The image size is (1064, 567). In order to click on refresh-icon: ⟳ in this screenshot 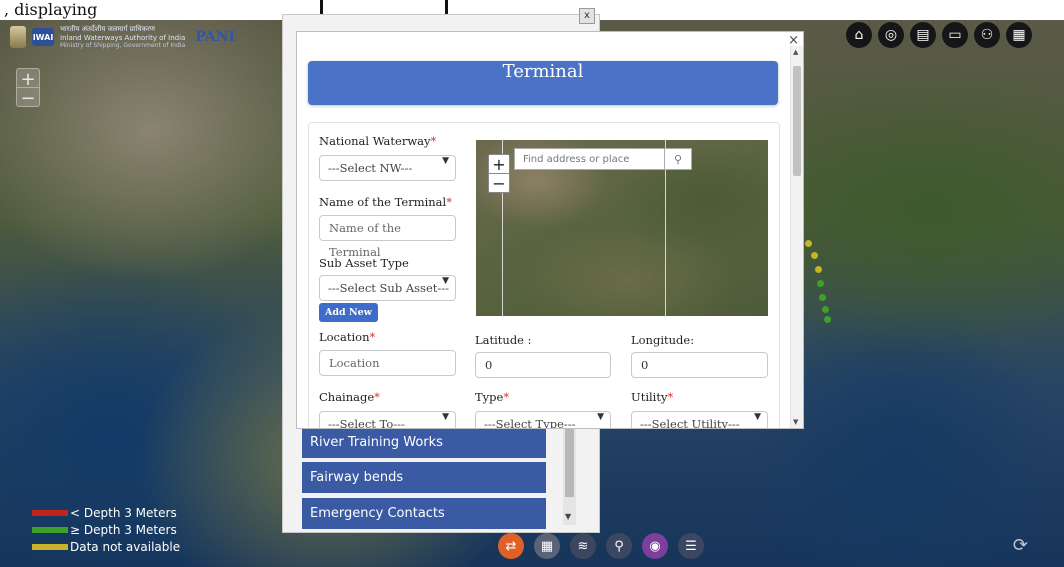, I will do `click(1020, 545)`.